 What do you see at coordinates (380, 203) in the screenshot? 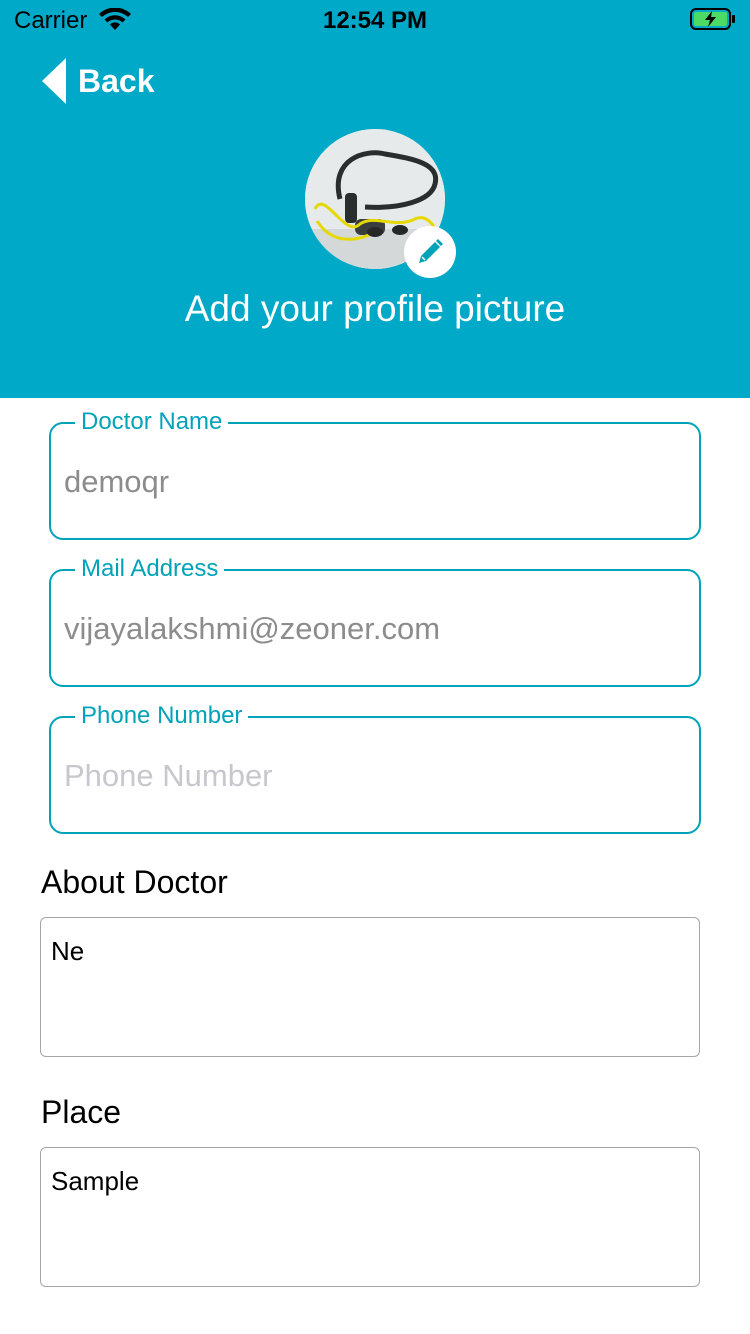
I see `profile-picture` at bounding box center [380, 203].